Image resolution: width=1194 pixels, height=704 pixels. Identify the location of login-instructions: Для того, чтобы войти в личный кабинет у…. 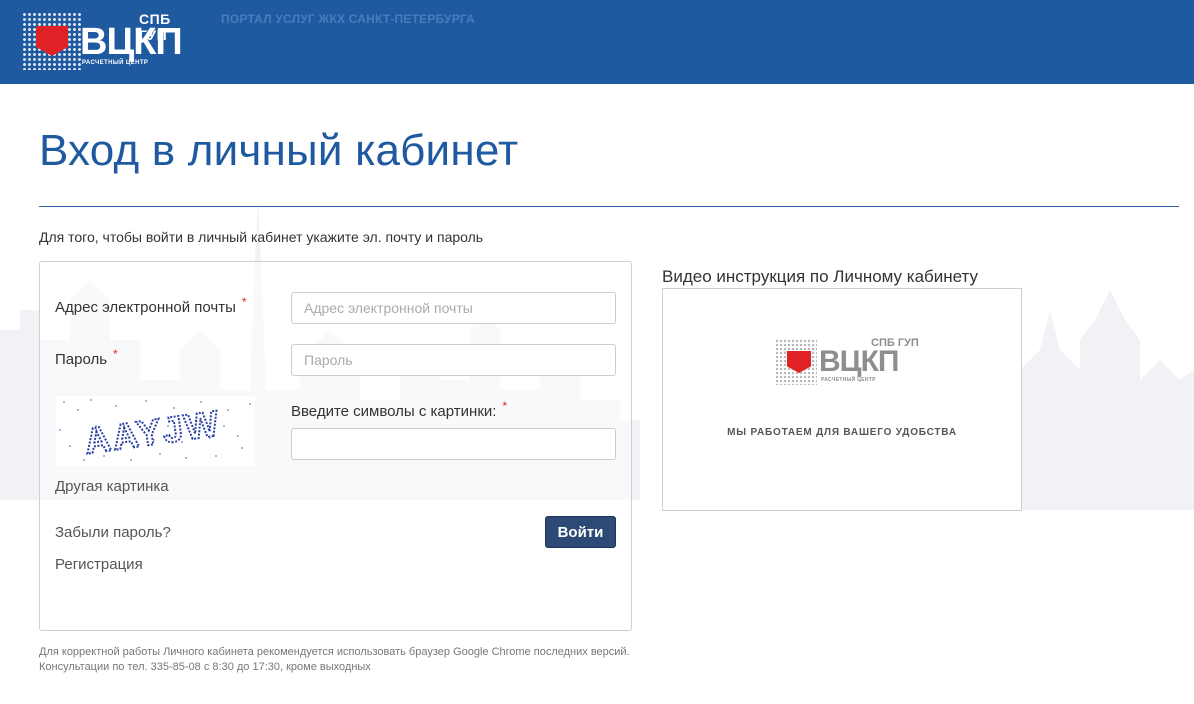
(261, 237).